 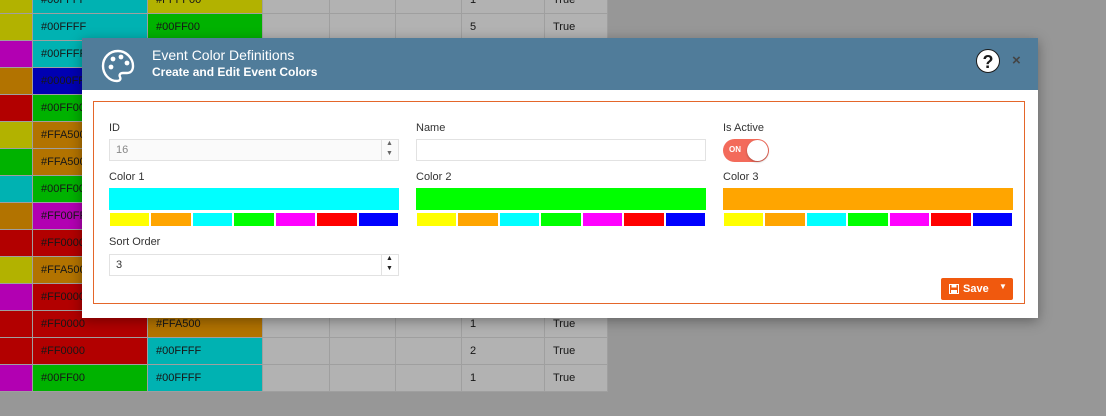 What do you see at coordinates (988, 61) in the screenshot?
I see `help-icon: ?` at bounding box center [988, 61].